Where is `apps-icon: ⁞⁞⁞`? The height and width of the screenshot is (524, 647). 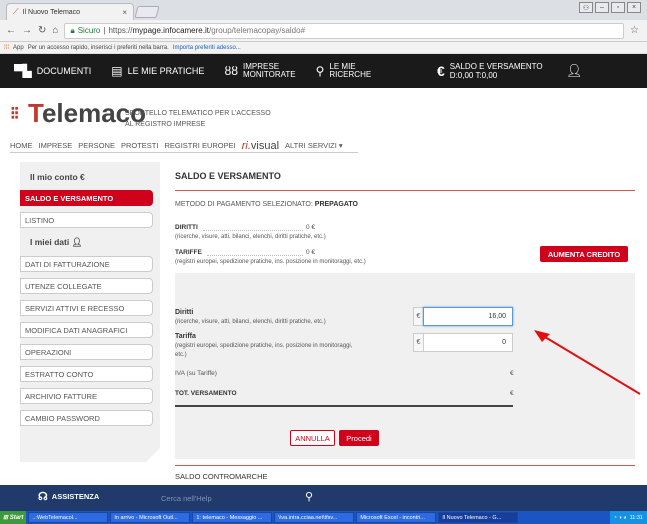 apps-icon: ⁞⁞⁞ is located at coordinates (6, 48).